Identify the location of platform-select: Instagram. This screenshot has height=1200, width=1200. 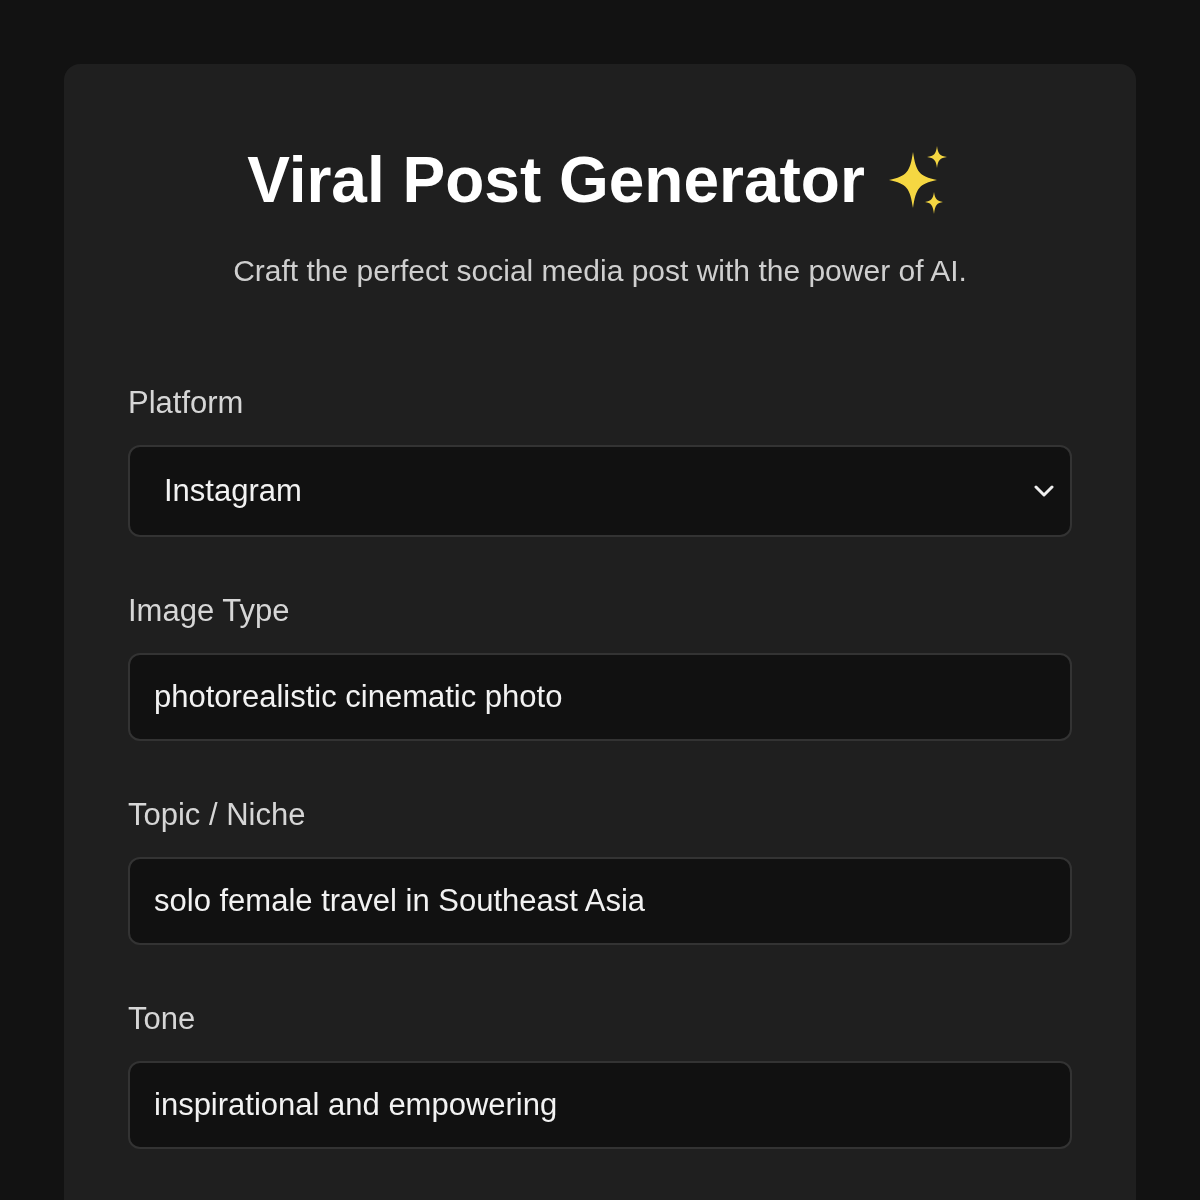
(600, 491).